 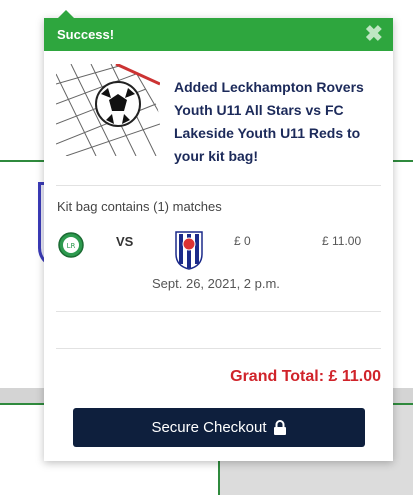 I want to click on popup-title: Success!, so click(x=86, y=34).